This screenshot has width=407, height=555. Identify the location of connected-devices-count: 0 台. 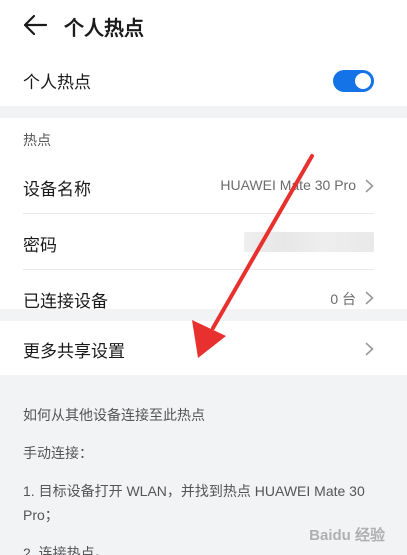
(343, 299).